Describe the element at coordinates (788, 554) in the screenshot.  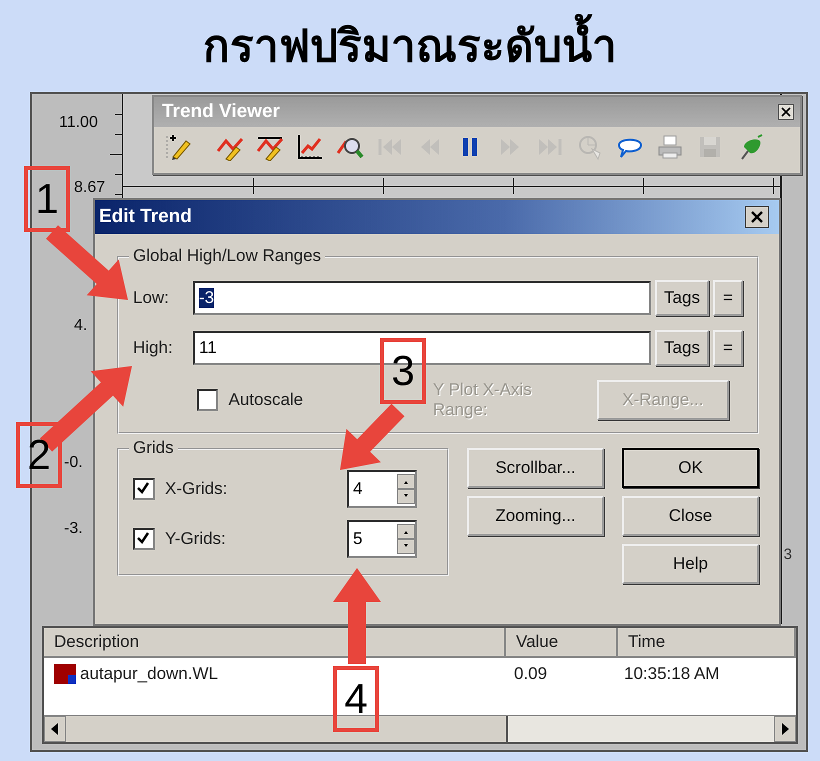
I see `x-axis-label: 3` at that location.